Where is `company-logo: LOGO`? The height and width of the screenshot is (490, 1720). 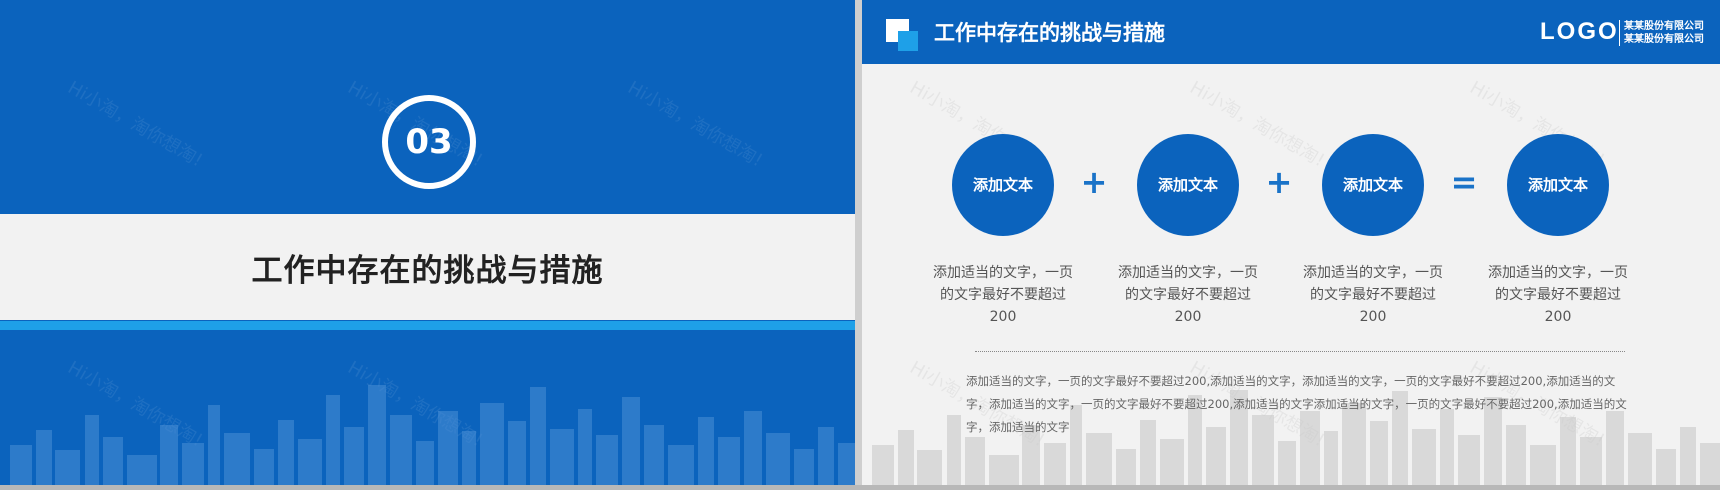
company-logo: LOGO is located at coordinates (1579, 31).